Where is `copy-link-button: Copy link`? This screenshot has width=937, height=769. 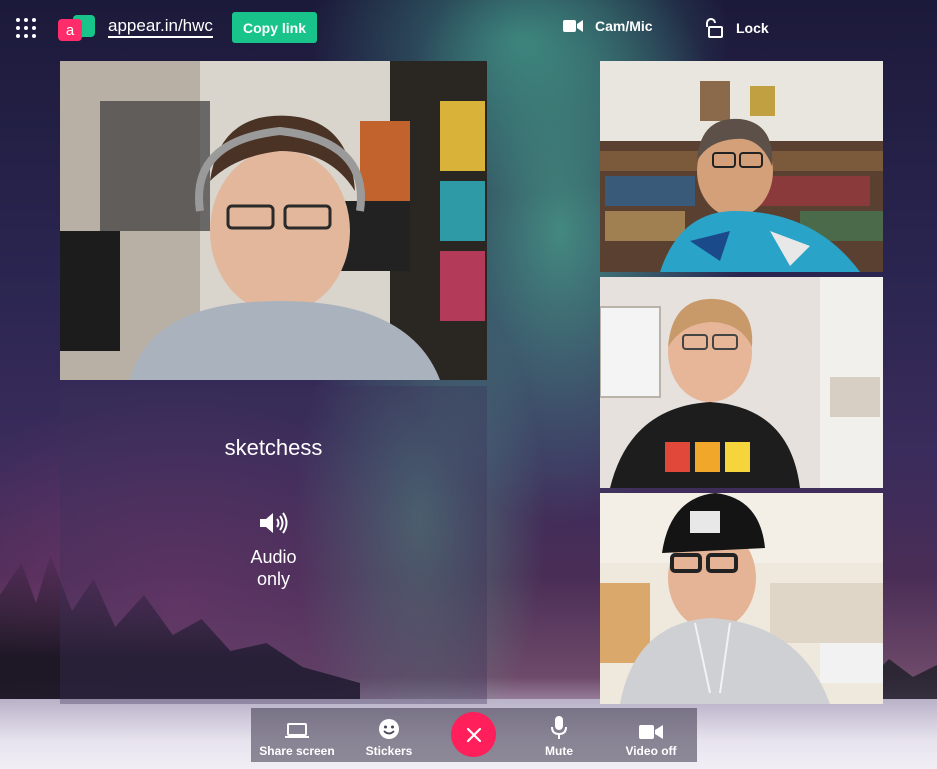 copy-link-button: Copy link is located at coordinates (274, 27).